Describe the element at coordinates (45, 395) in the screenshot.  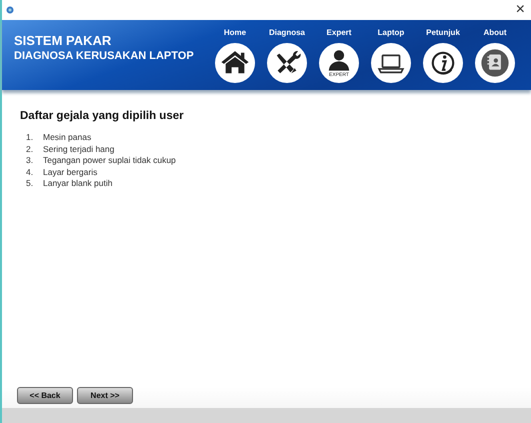
I see `back-button: << Back` at that location.